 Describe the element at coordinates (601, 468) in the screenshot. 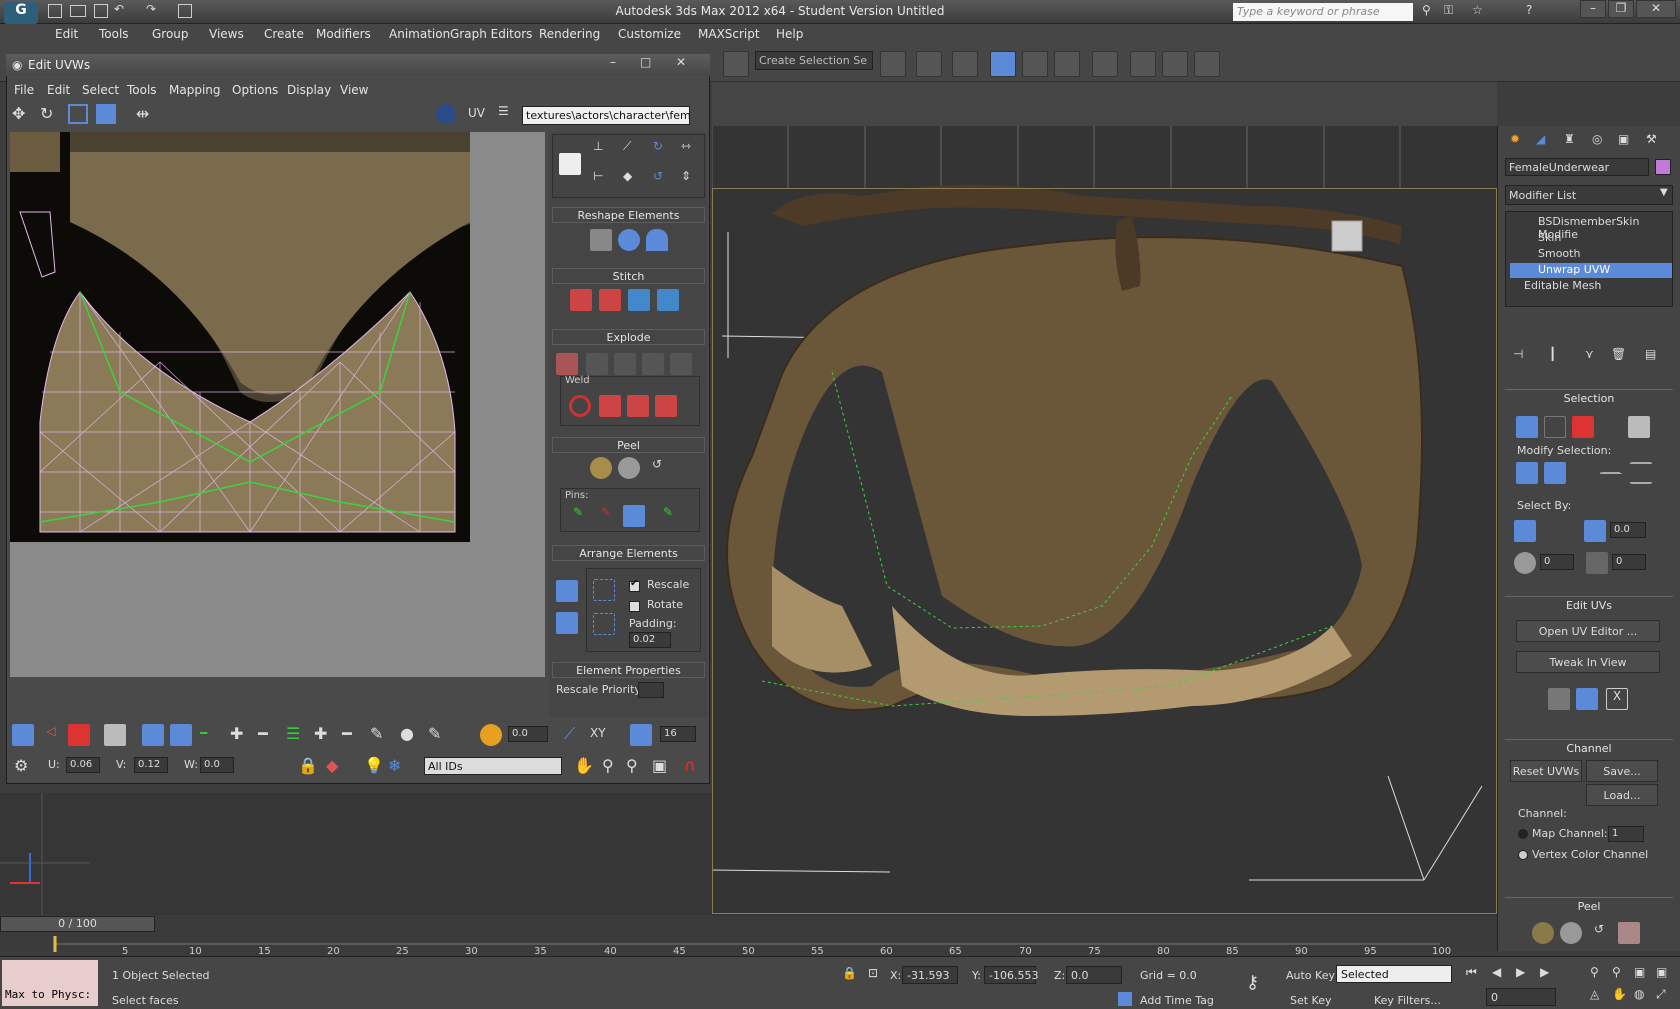

I see `quick-peel-uv-icon` at that location.